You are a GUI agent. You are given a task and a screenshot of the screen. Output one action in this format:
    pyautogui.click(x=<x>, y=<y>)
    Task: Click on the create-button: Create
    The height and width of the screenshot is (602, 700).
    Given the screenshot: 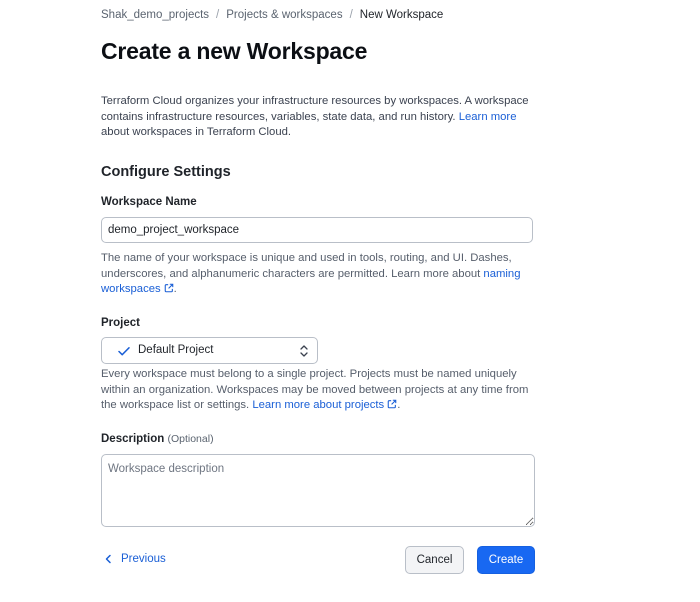 What is the action you would take?
    pyautogui.click(x=506, y=560)
    